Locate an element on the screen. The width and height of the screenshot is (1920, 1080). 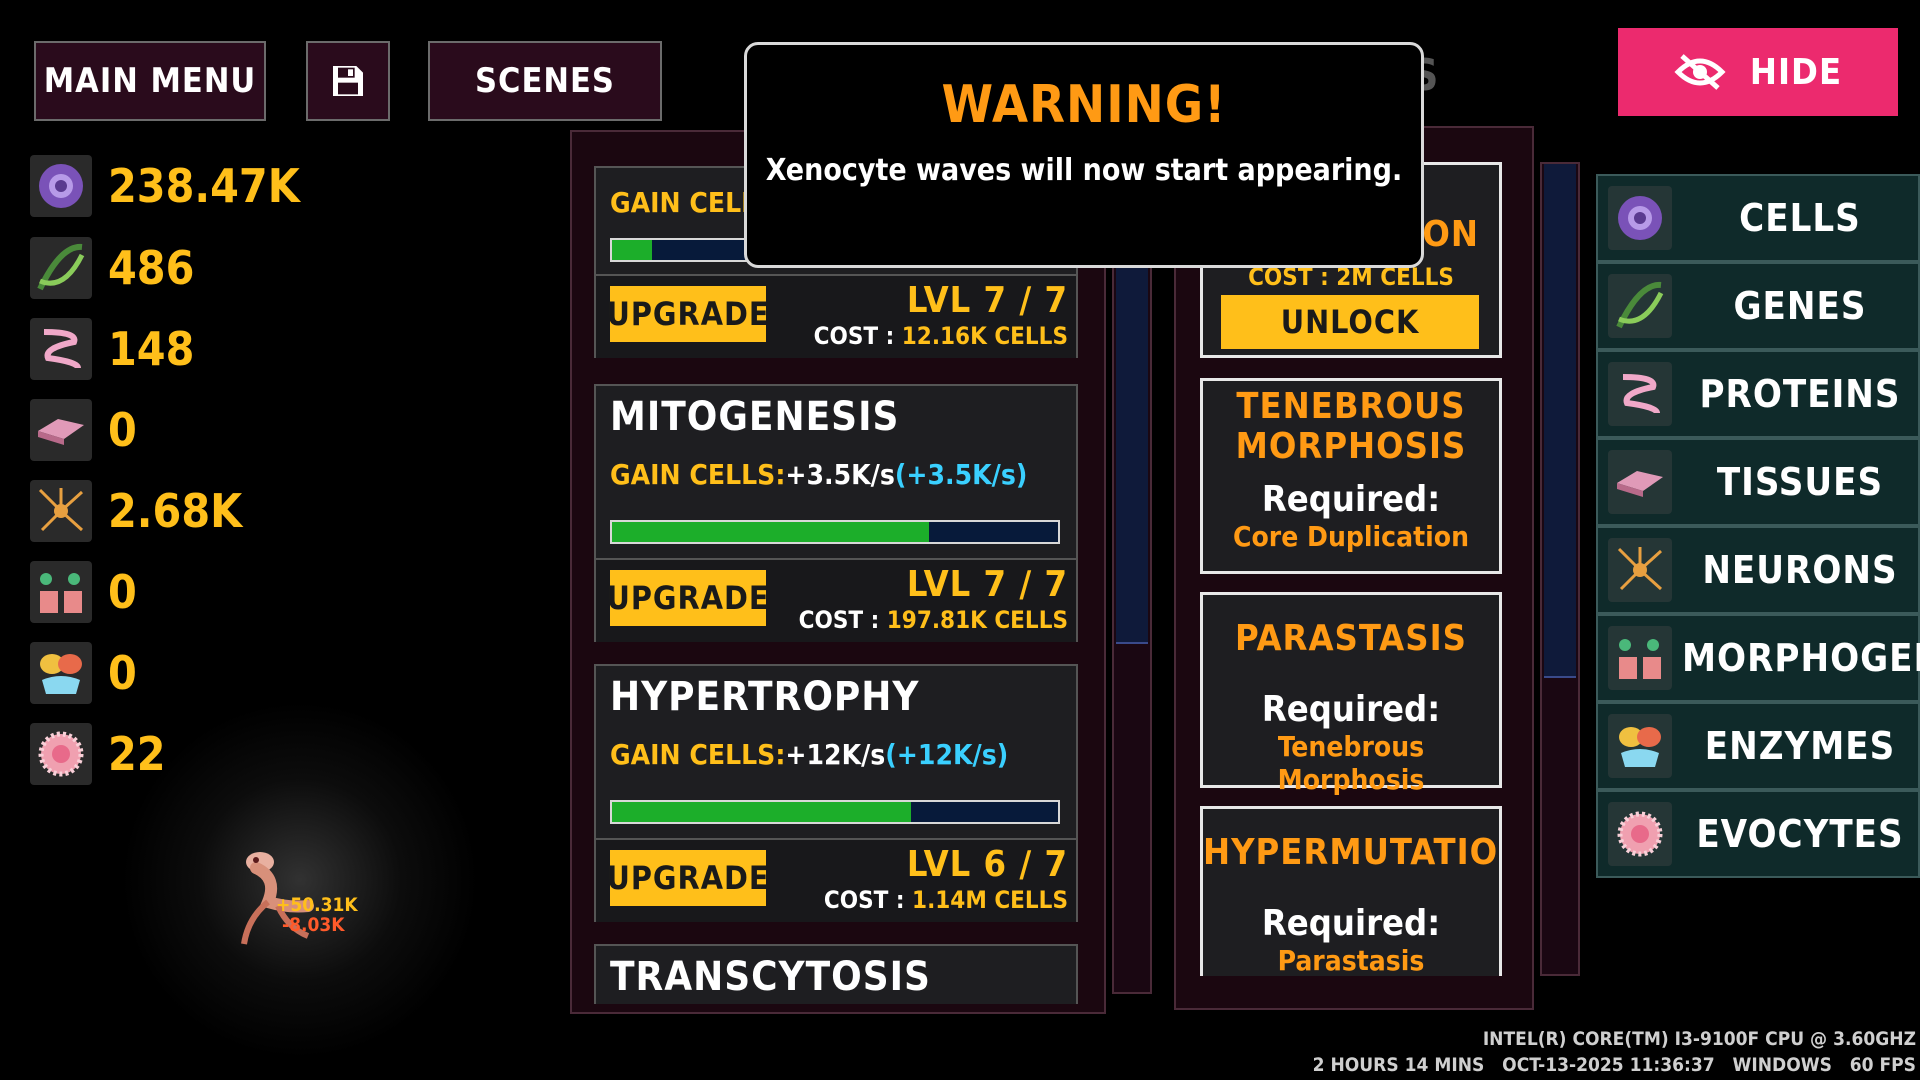
upgrade-row: UPGRADE LVL 7 / 7 COST : 12.16K CELLS is located at coordinates (836, 316).